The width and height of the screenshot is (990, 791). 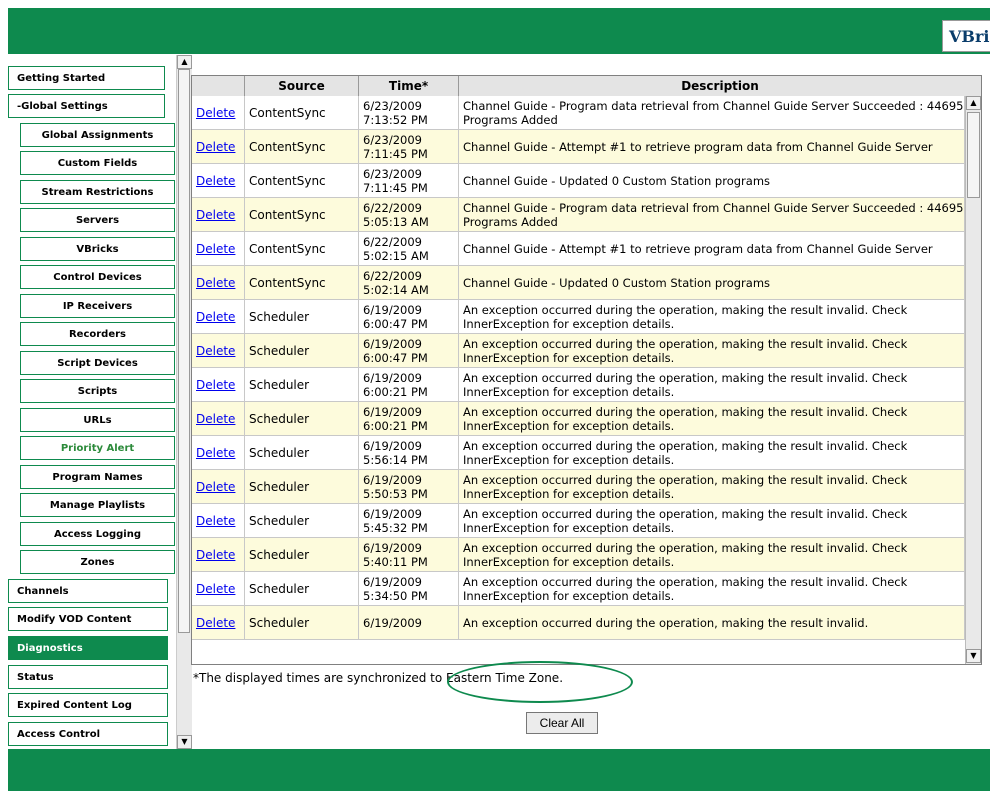 I want to click on time-cell: 6/22/2009 5:02:14 AM, so click(x=409, y=282).